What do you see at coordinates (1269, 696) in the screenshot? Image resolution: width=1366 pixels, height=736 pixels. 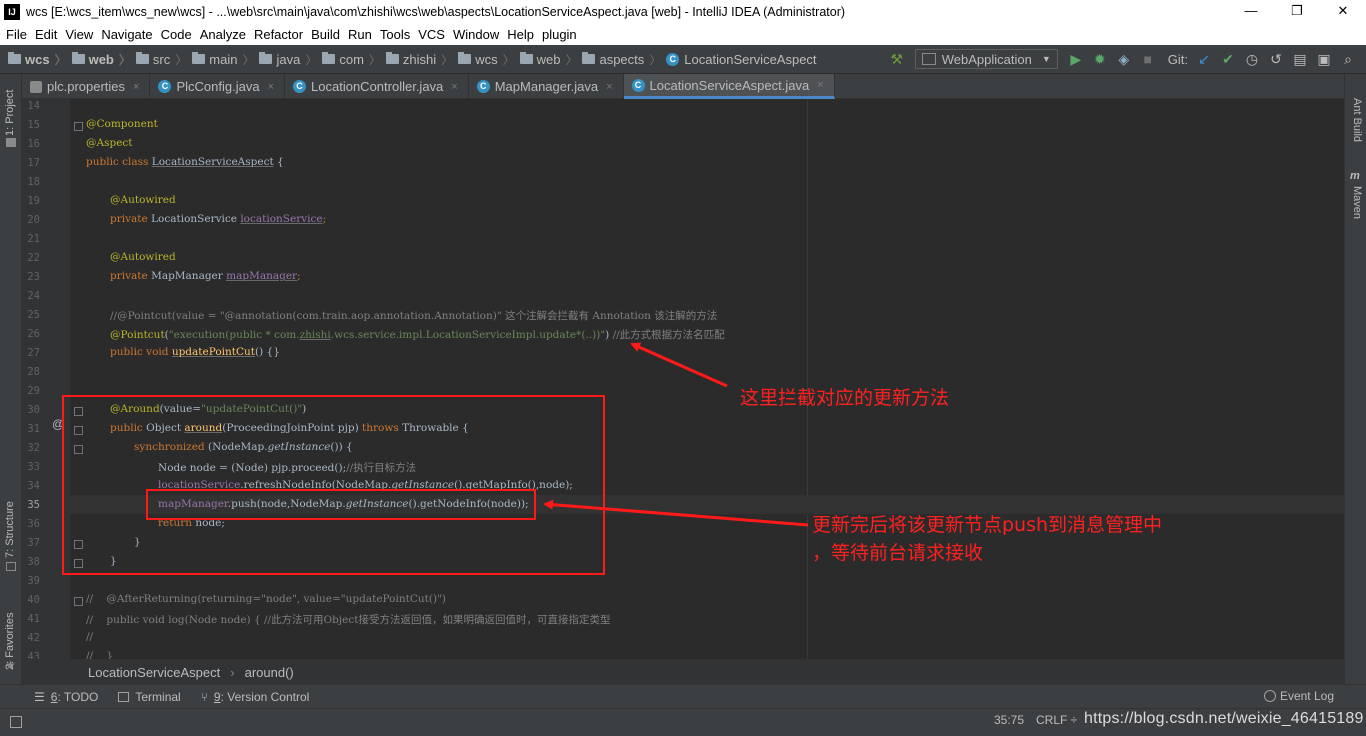 I see `event-log-icon` at bounding box center [1269, 696].